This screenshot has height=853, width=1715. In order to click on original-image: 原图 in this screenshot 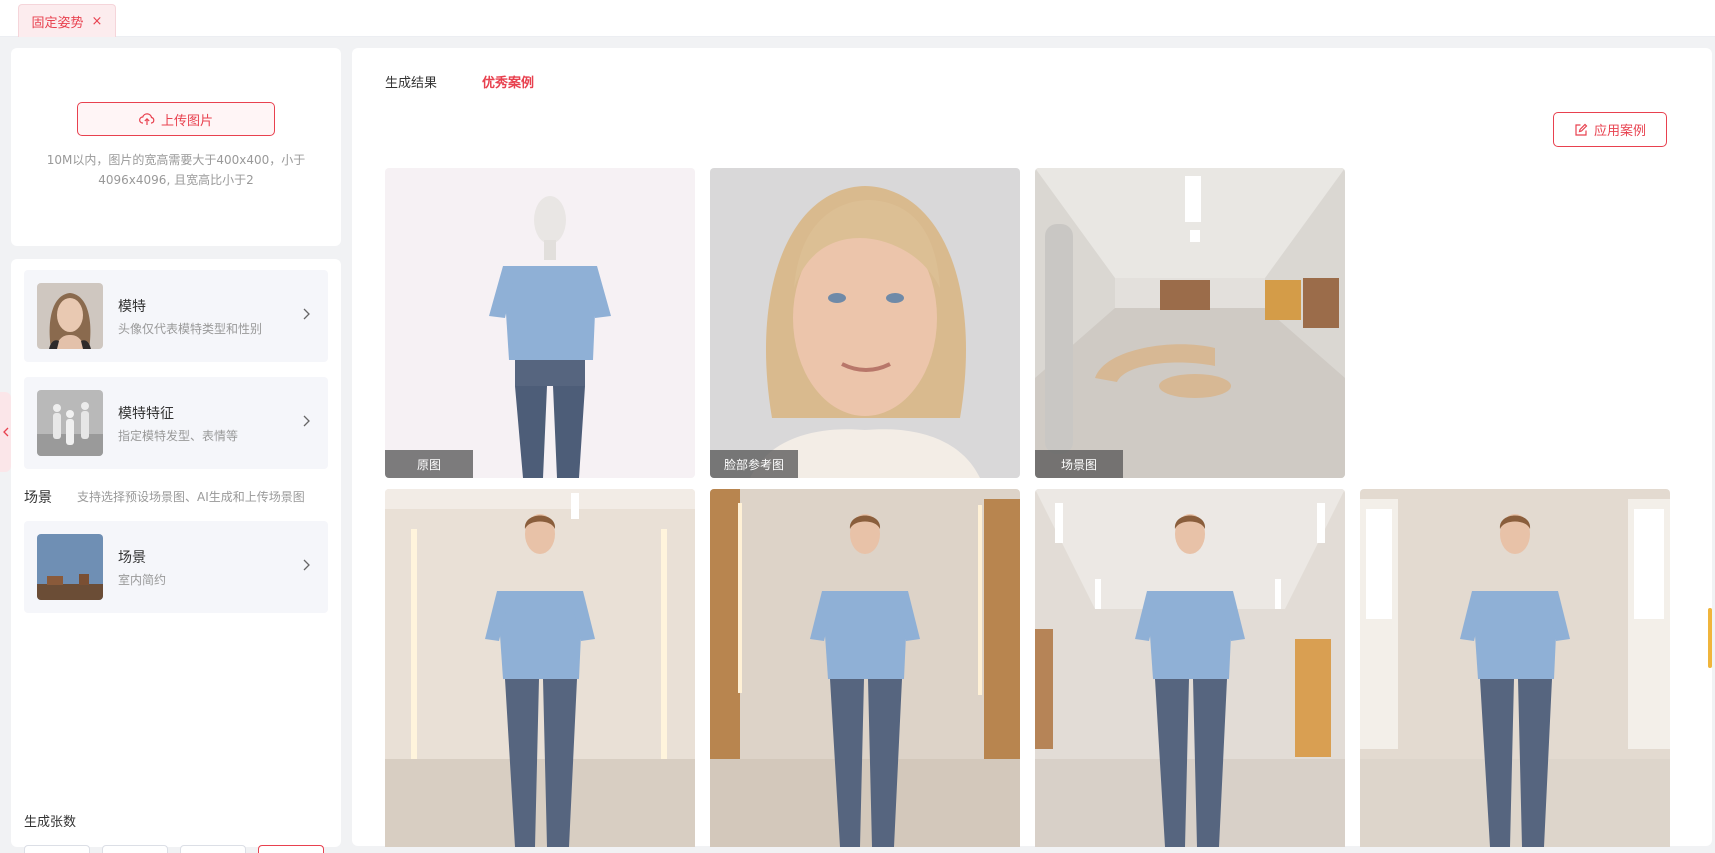, I will do `click(540, 323)`.